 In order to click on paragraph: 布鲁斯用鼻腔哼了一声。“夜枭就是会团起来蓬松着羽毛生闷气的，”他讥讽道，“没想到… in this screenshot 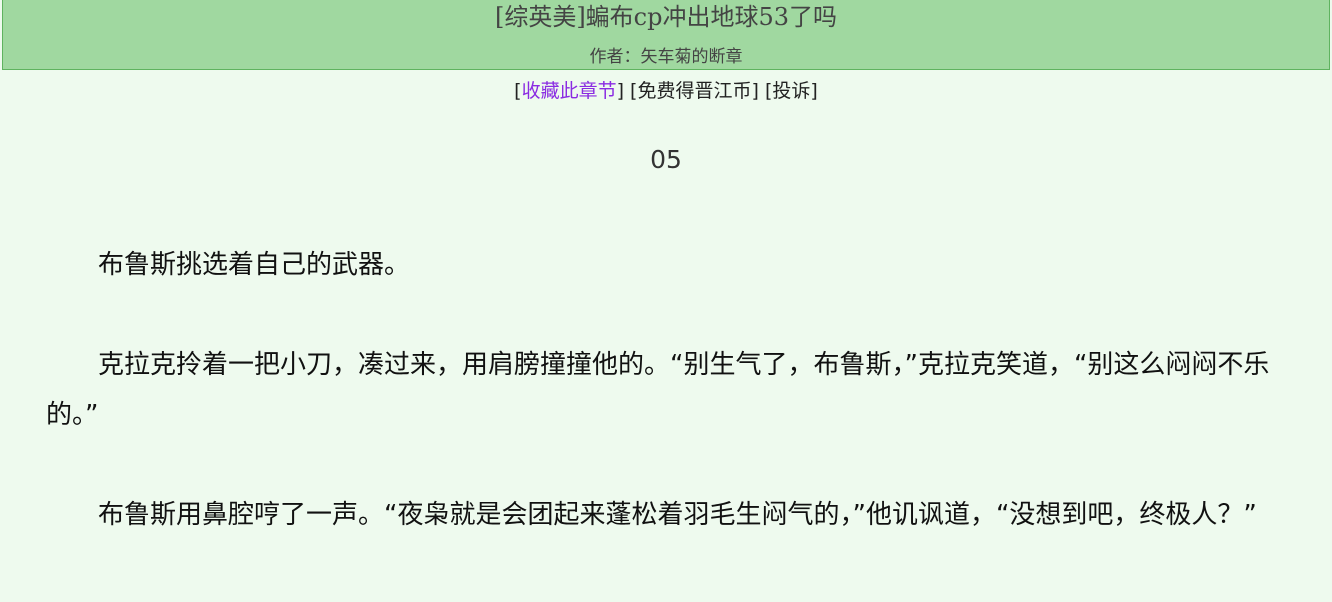, I will do `click(677, 515)`.